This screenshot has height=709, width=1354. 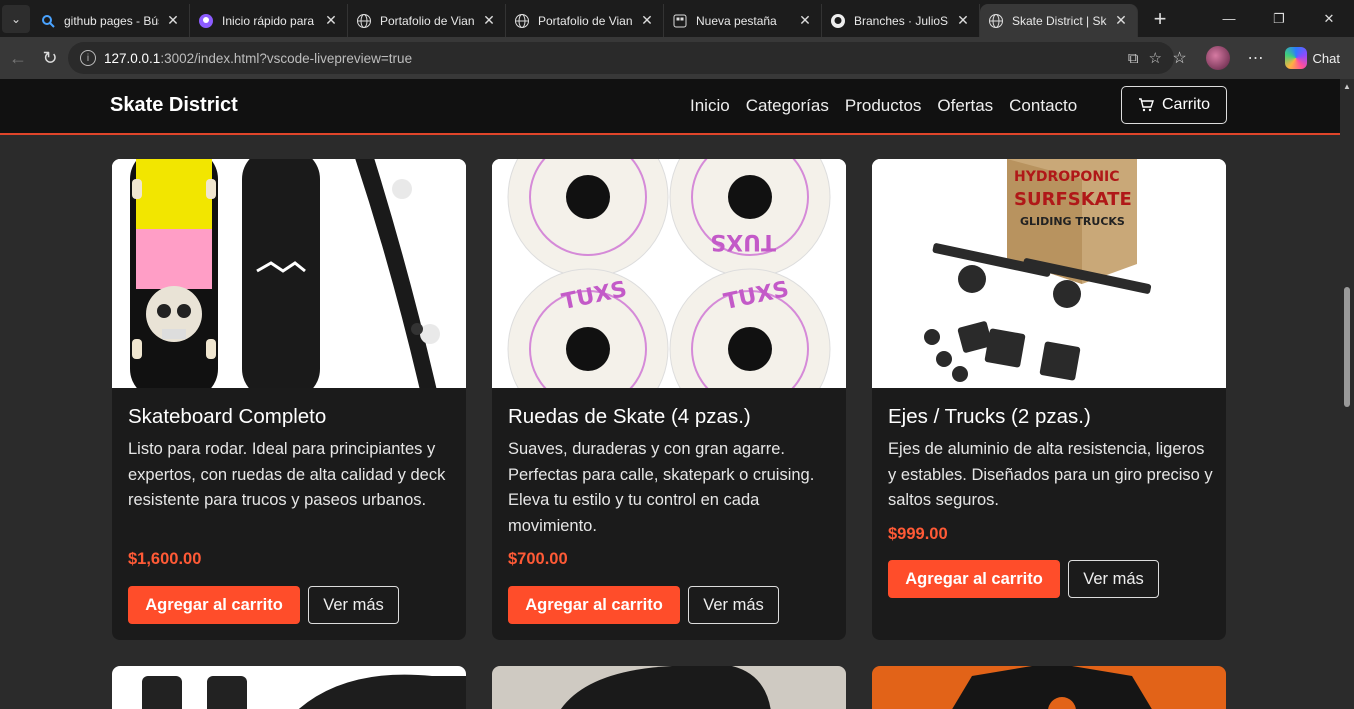 What do you see at coordinates (269, 20) in the screenshot?
I see `tab-quickstart-pages: Inicio rápido para páginas ✕` at bounding box center [269, 20].